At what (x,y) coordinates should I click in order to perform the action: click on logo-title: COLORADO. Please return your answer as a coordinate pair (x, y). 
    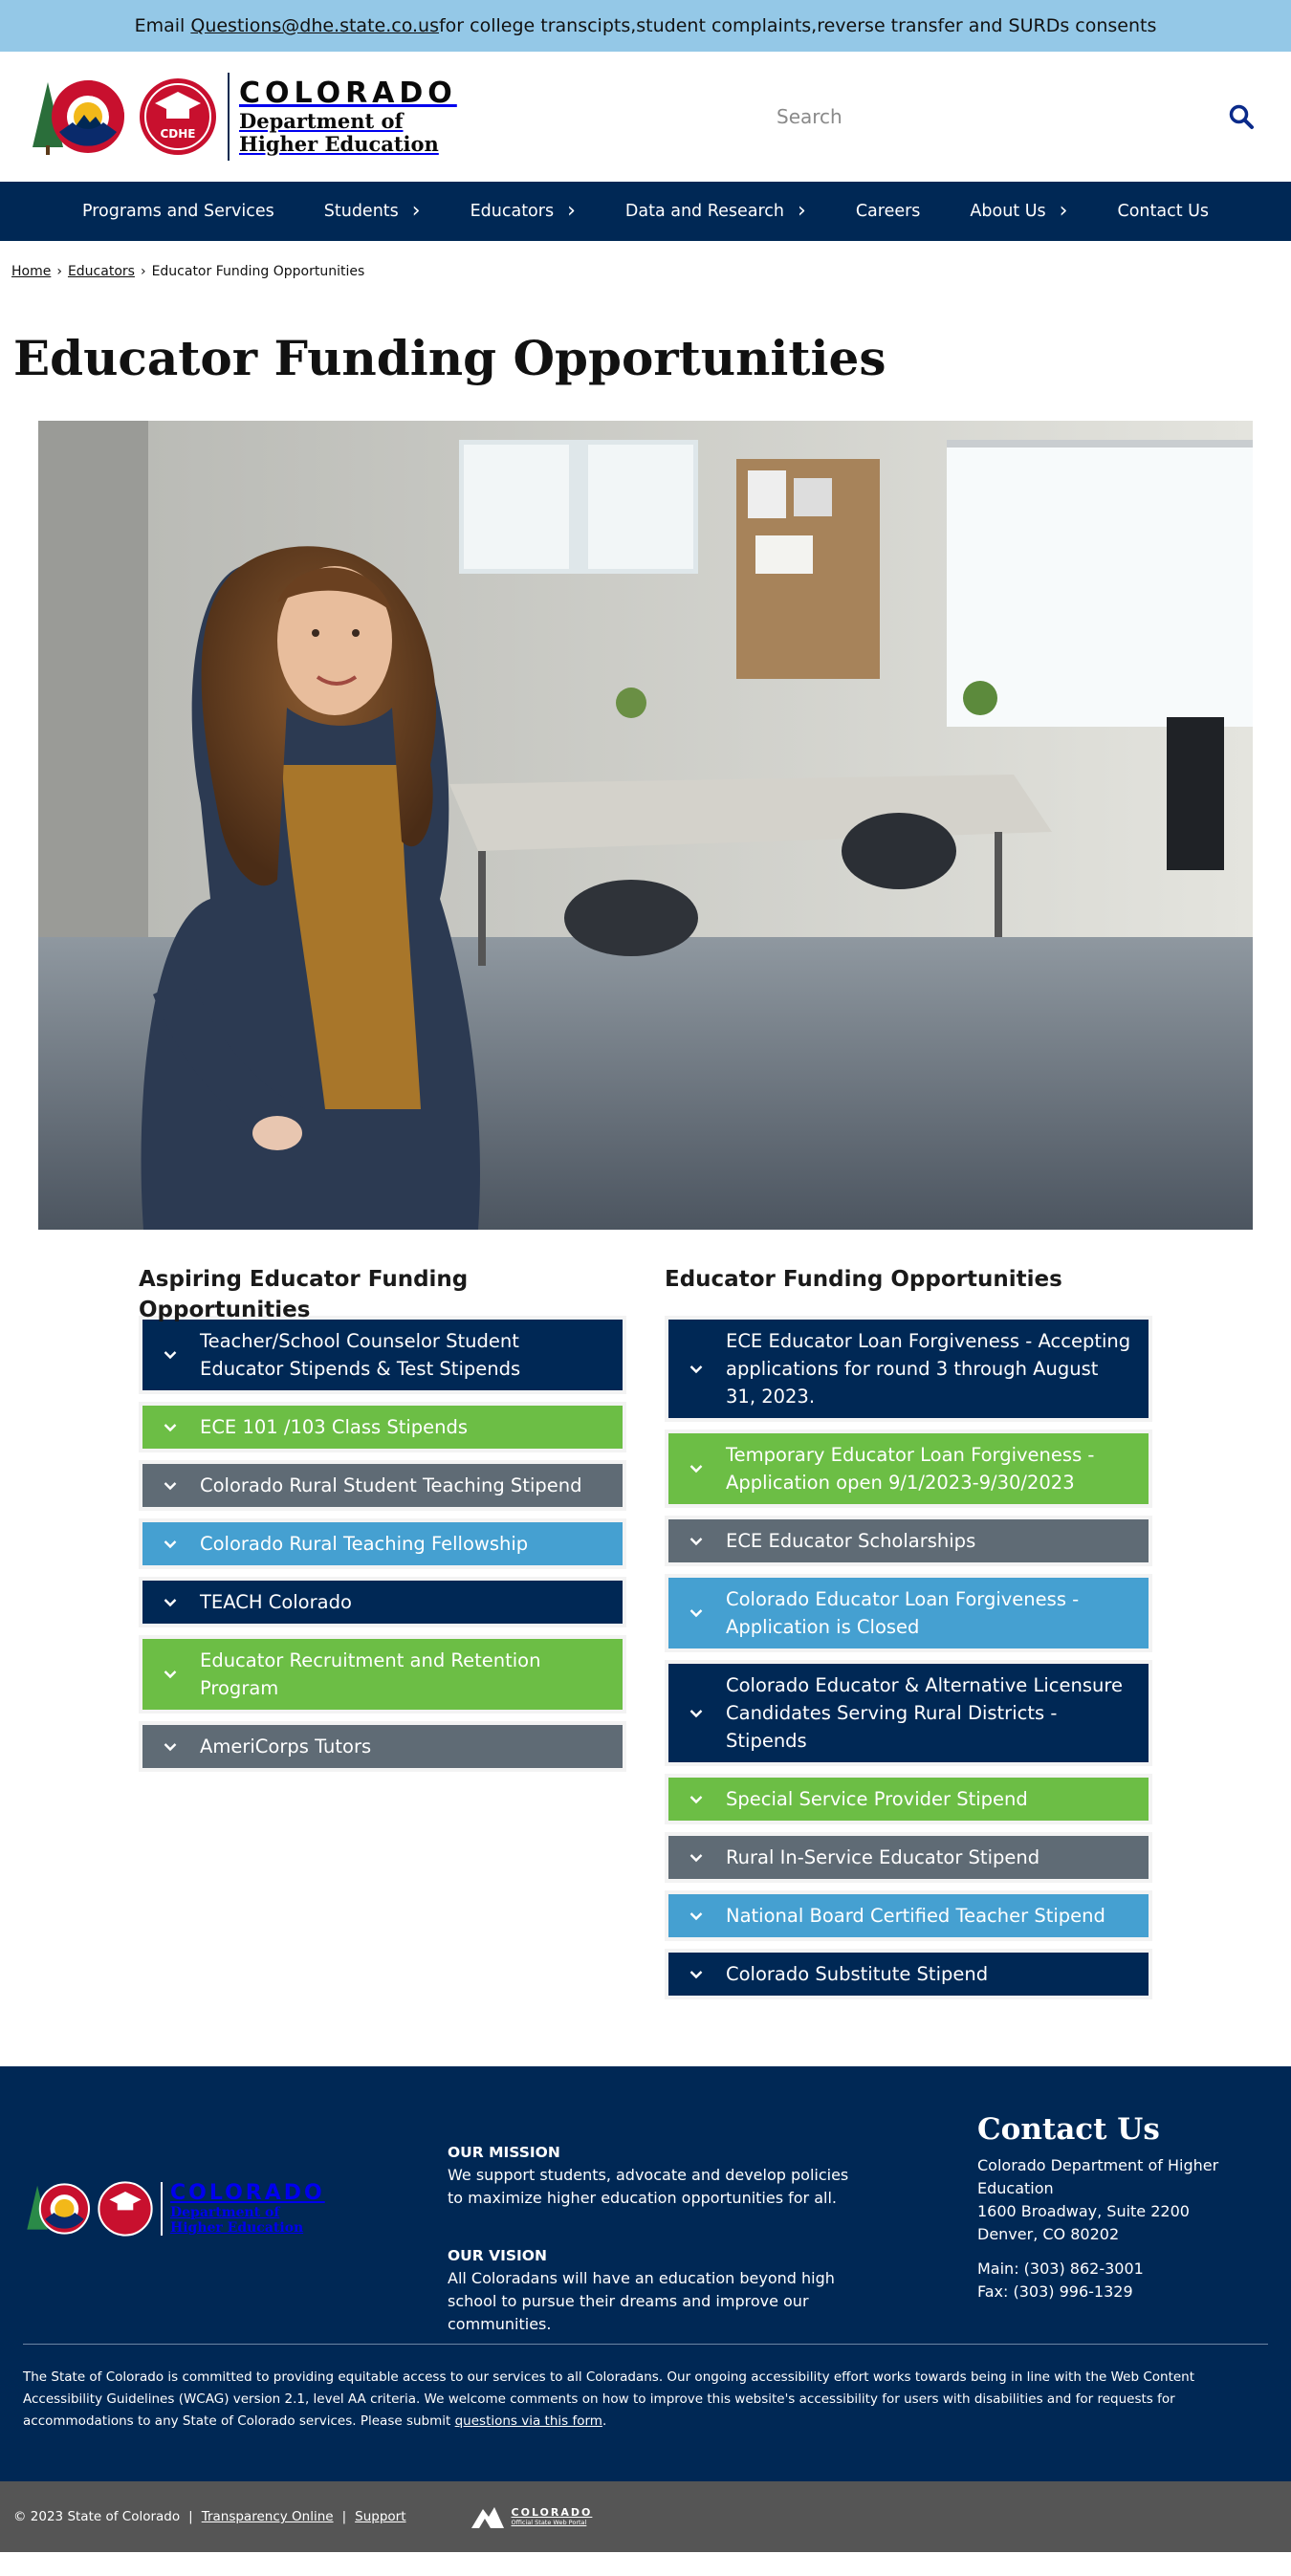
    Looking at the image, I should click on (348, 93).